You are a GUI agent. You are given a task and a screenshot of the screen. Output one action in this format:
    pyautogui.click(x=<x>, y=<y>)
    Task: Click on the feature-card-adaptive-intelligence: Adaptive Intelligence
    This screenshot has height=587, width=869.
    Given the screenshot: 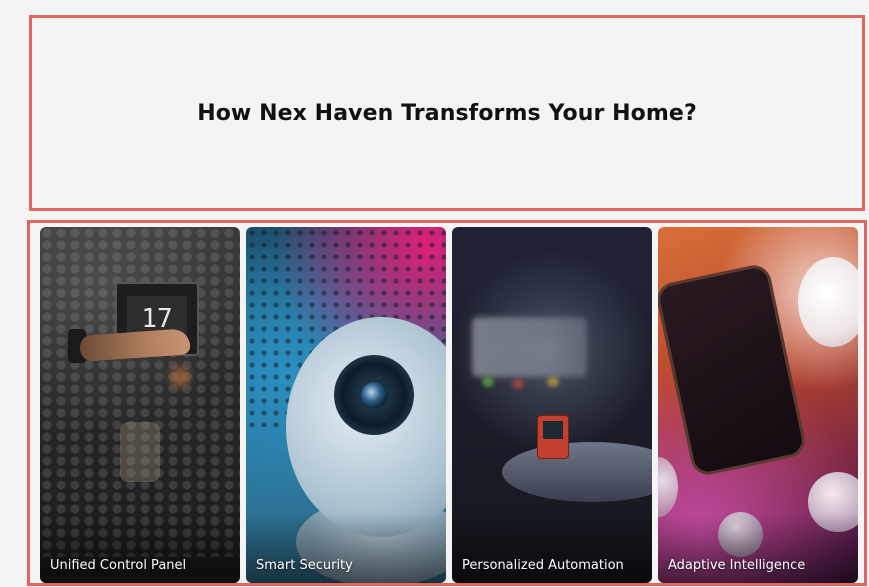 What is the action you would take?
    pyautogui.click(x=758, y=405)
    